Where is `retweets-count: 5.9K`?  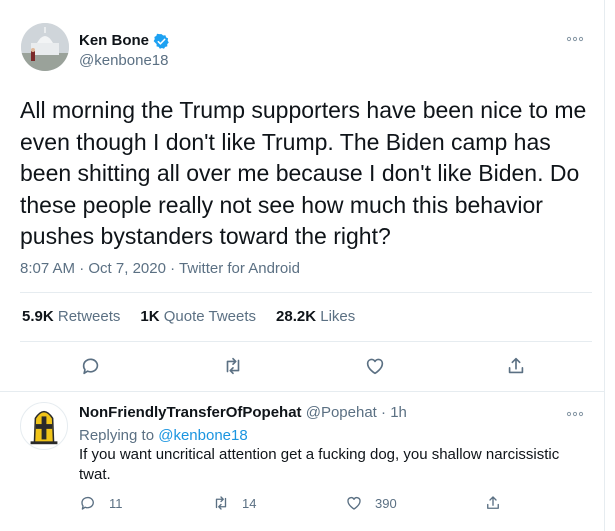
retweets-count: 5.9K is located at coordinates (38, 316).